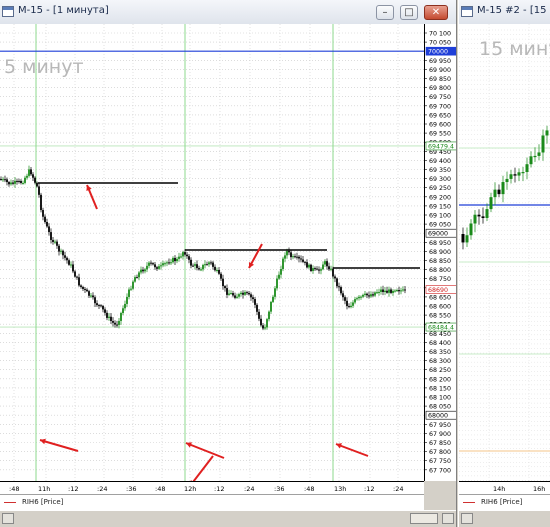  Describe the element at coordinates (228, 12) in the screenshot. I see `window-title-bar: M-15 - [1 минута] – □ ✕` at that location.